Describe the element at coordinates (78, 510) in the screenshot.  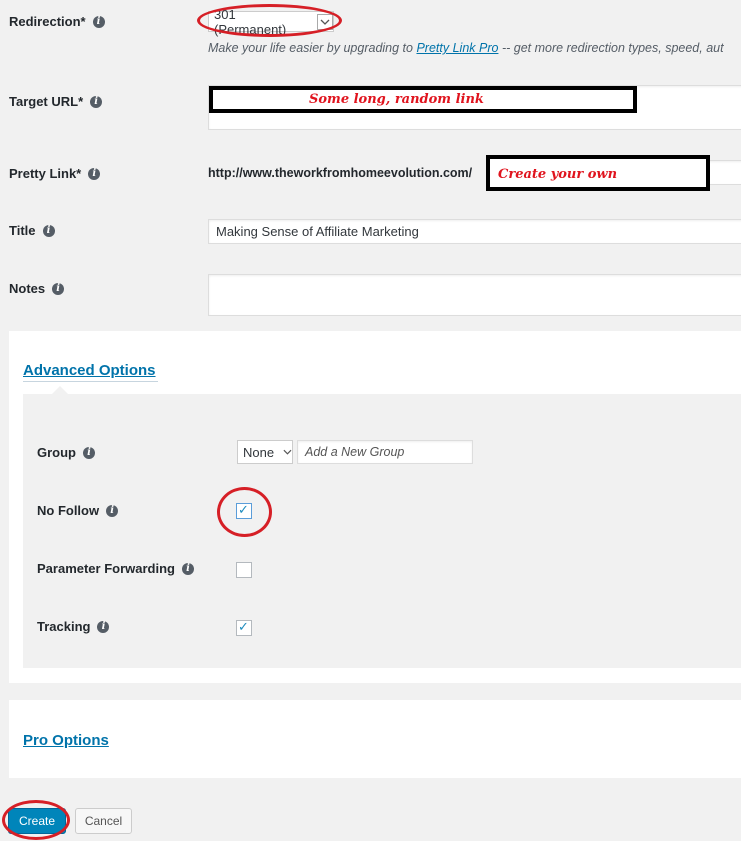
I see `no-follow-label: No Follow i` at that location.